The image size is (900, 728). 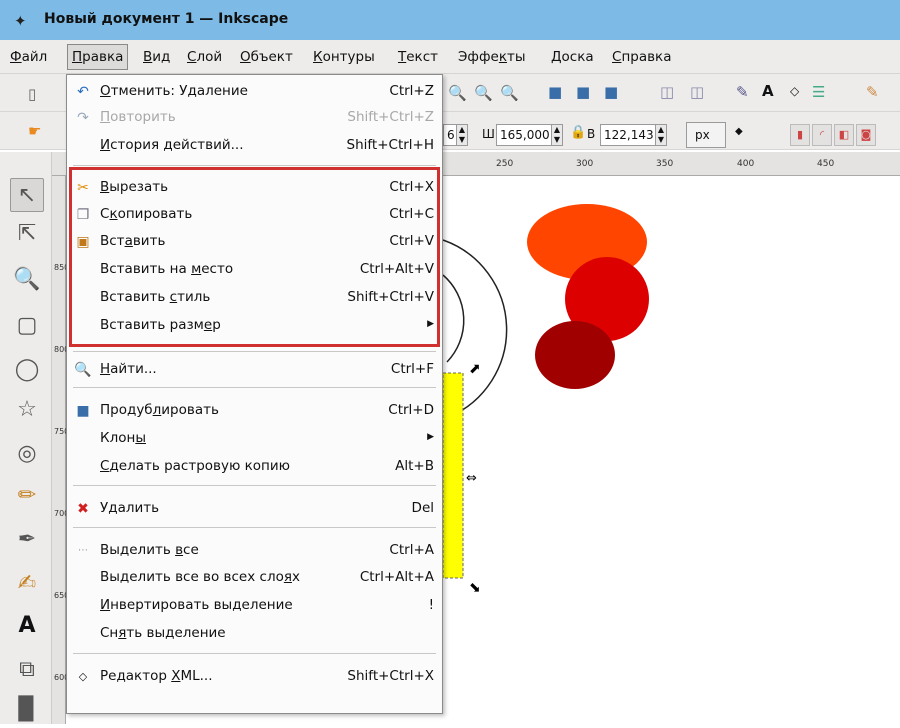 I want to click on menu-item-deselect: Снять выделение, so click(x=254, y=634).